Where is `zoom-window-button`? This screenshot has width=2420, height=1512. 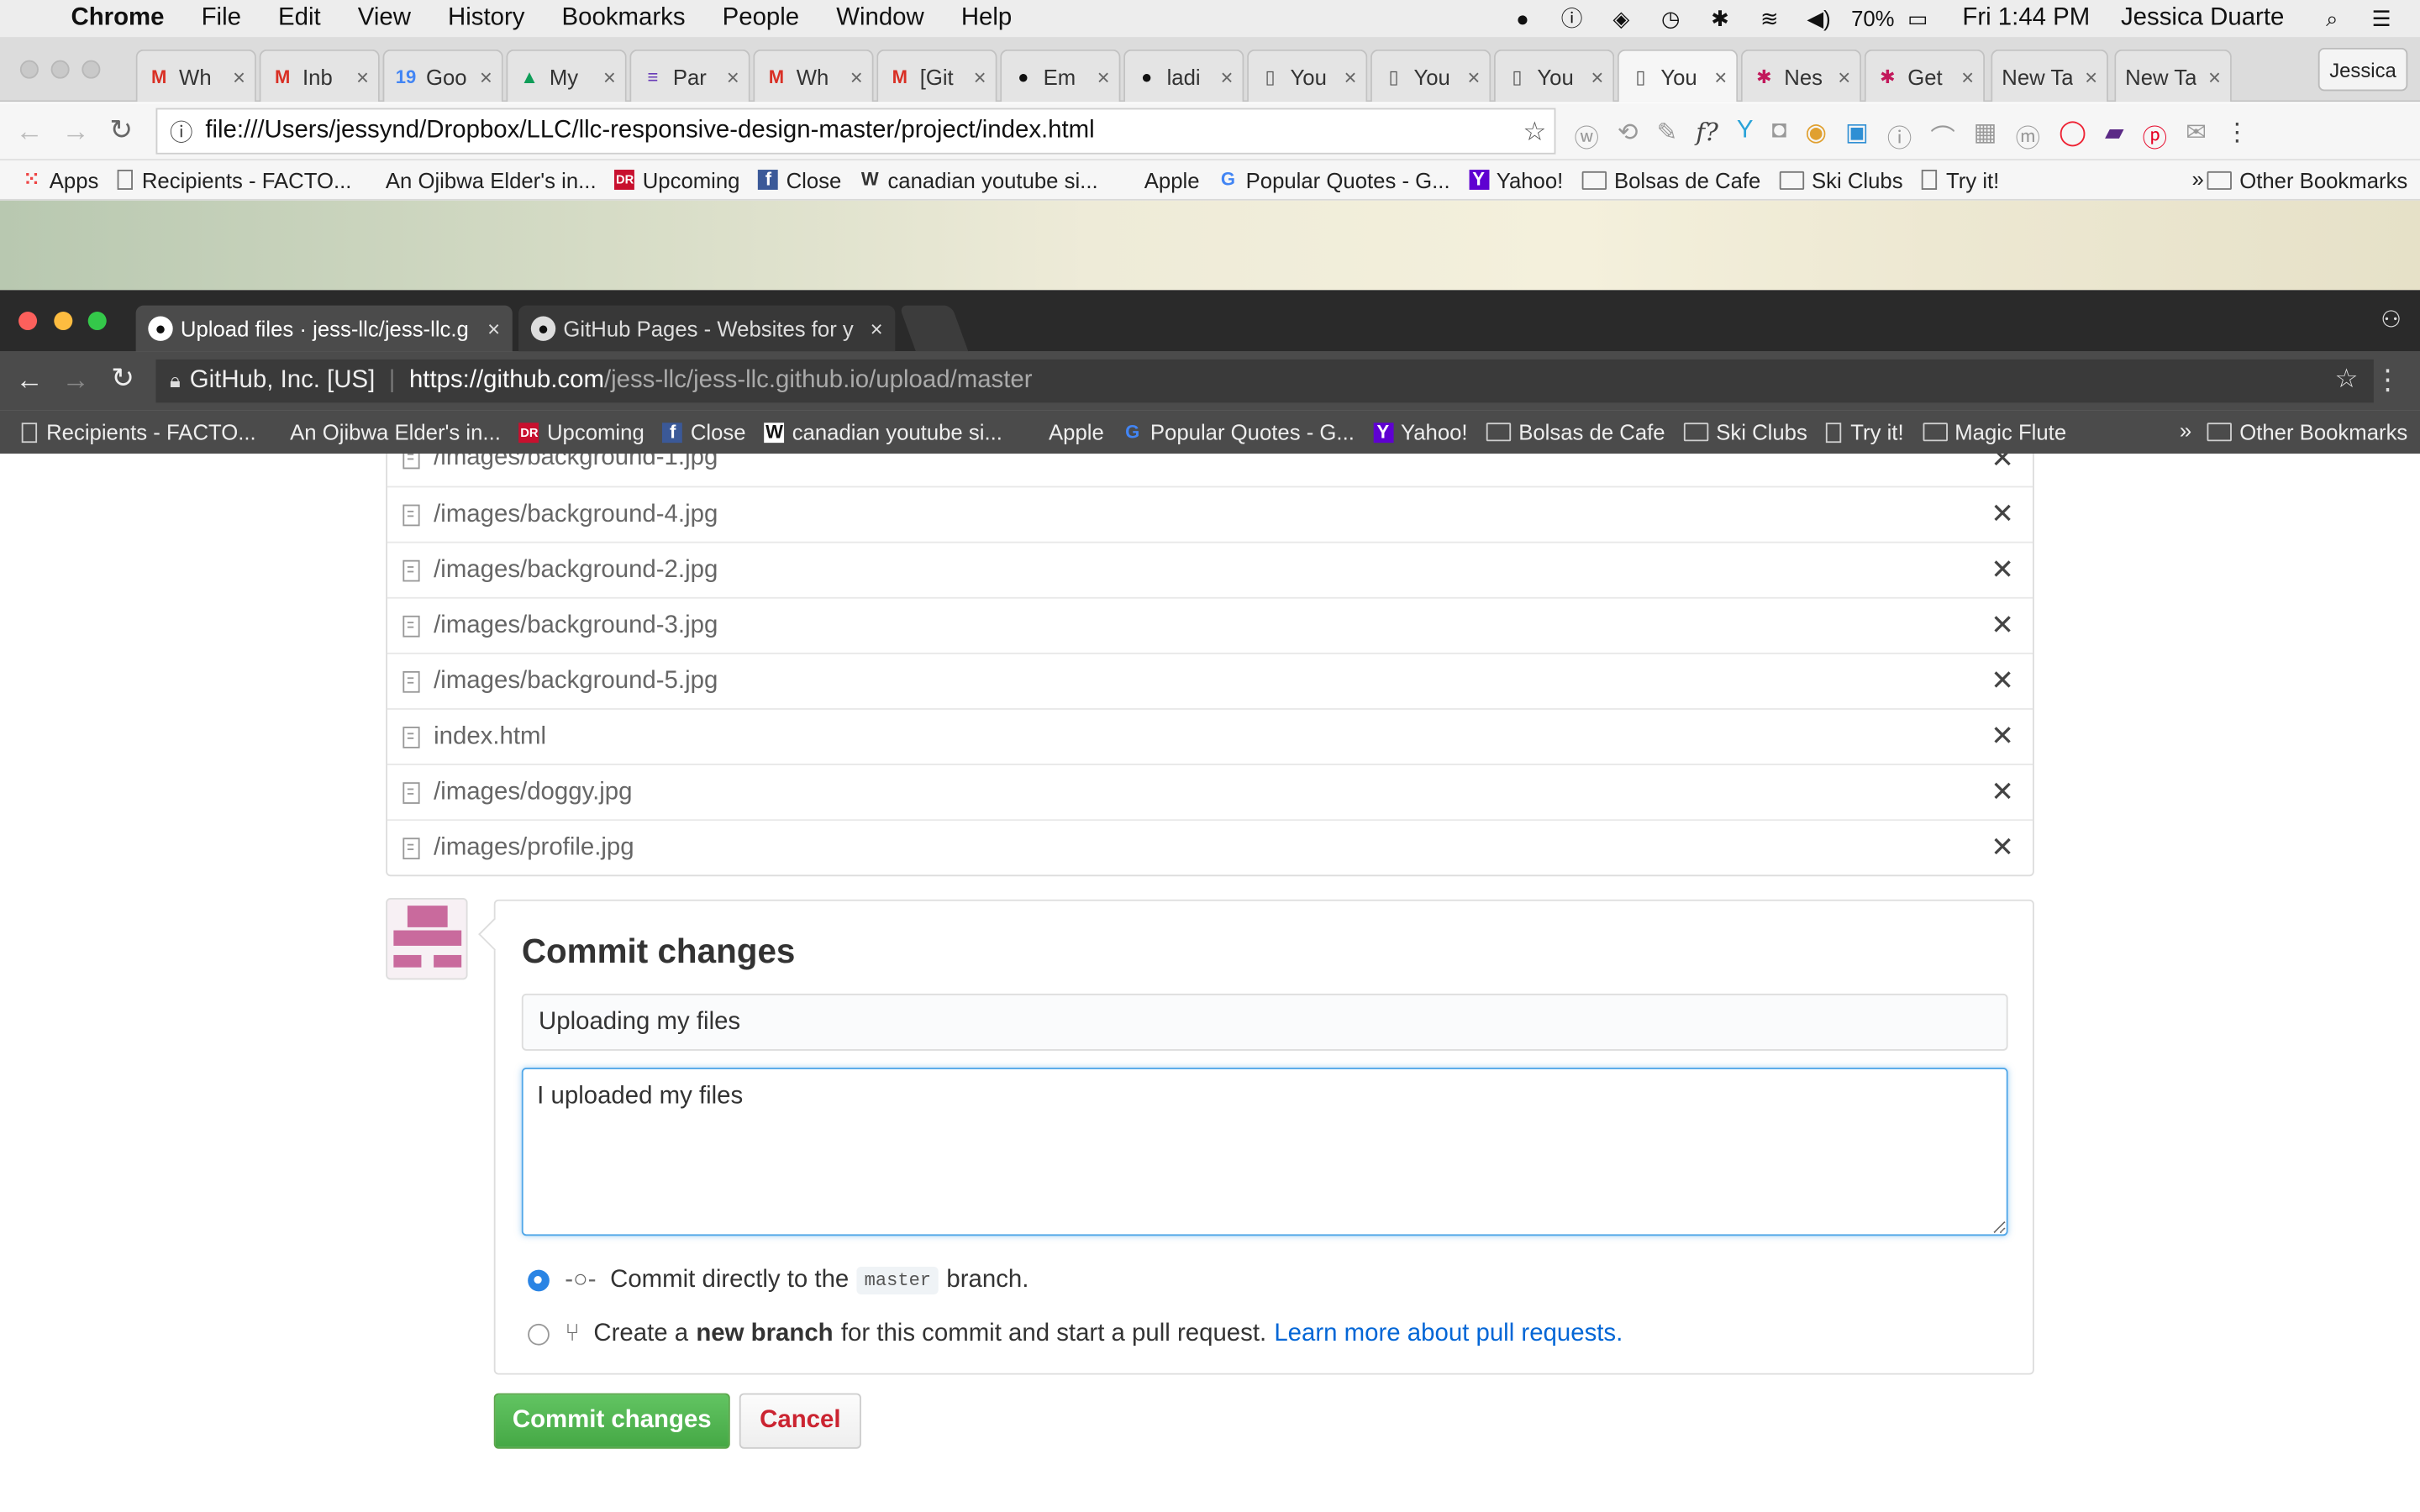 zoom-window-button is located at coordinates (97, 321).